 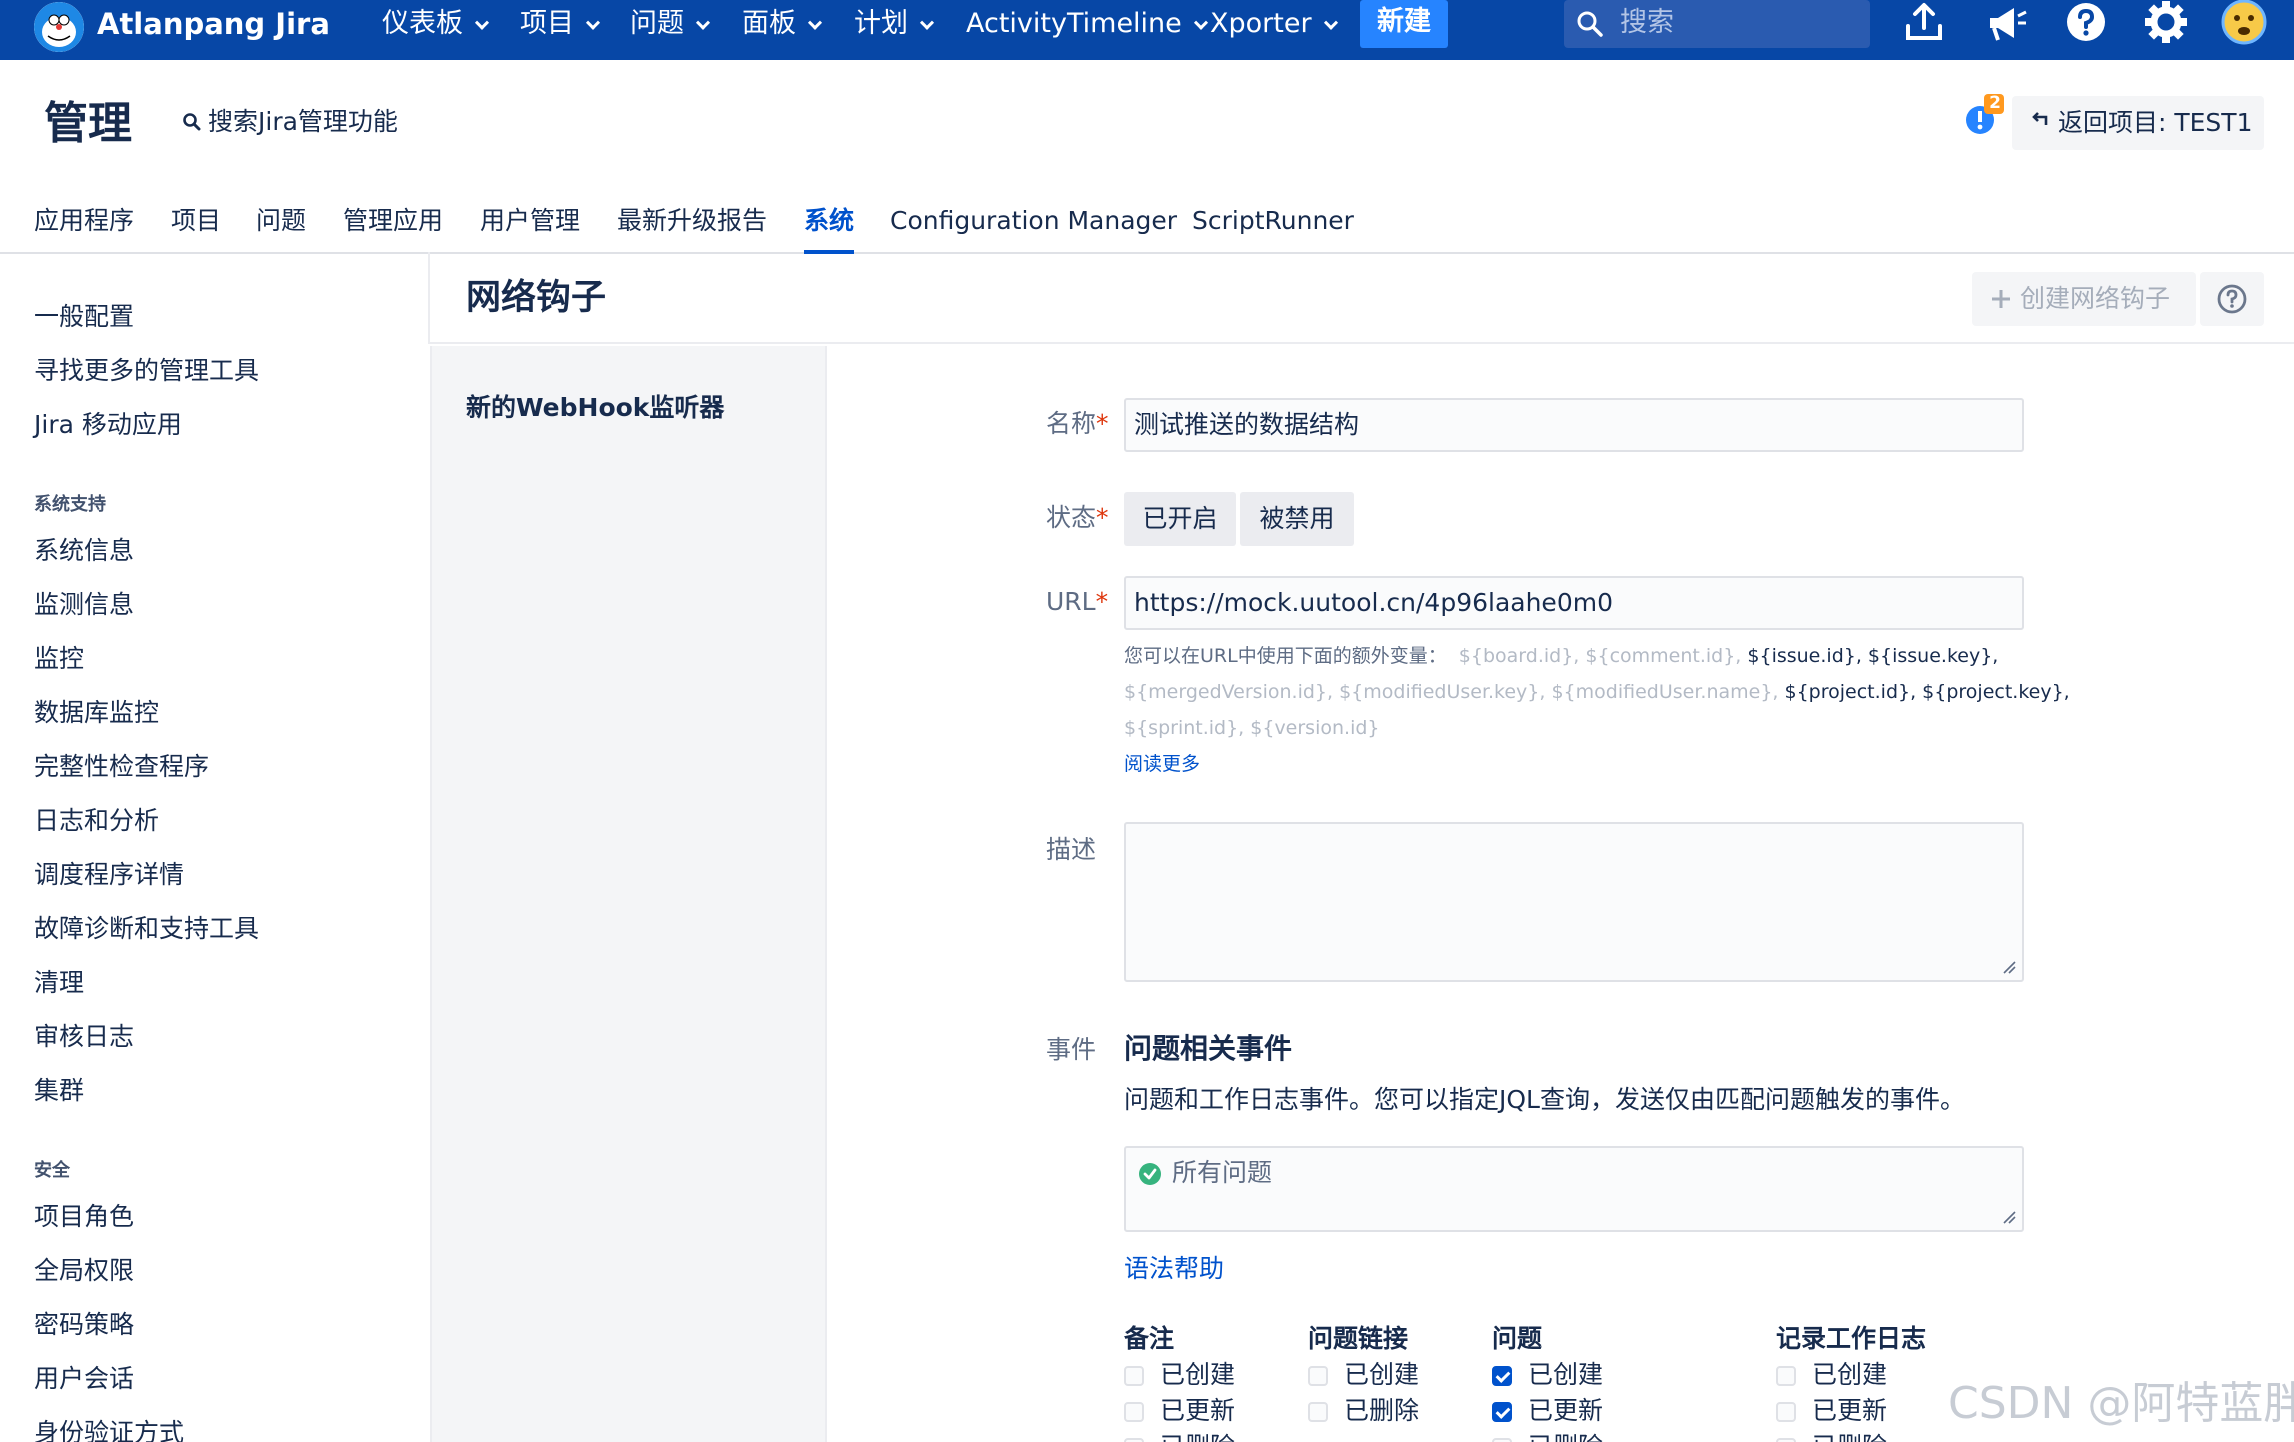 I want to click on nav-issues: 问题, so click(x=670, y=24).